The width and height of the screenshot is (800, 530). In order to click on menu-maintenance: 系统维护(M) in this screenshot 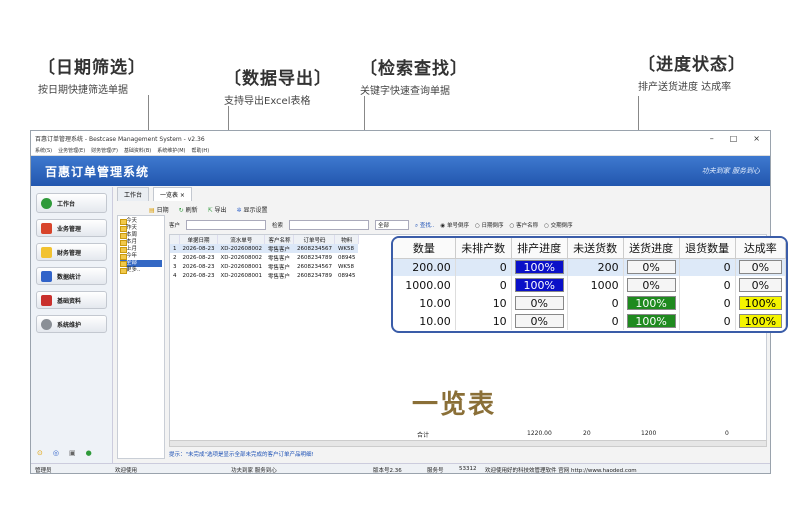, I will do `click(171, 150)`.